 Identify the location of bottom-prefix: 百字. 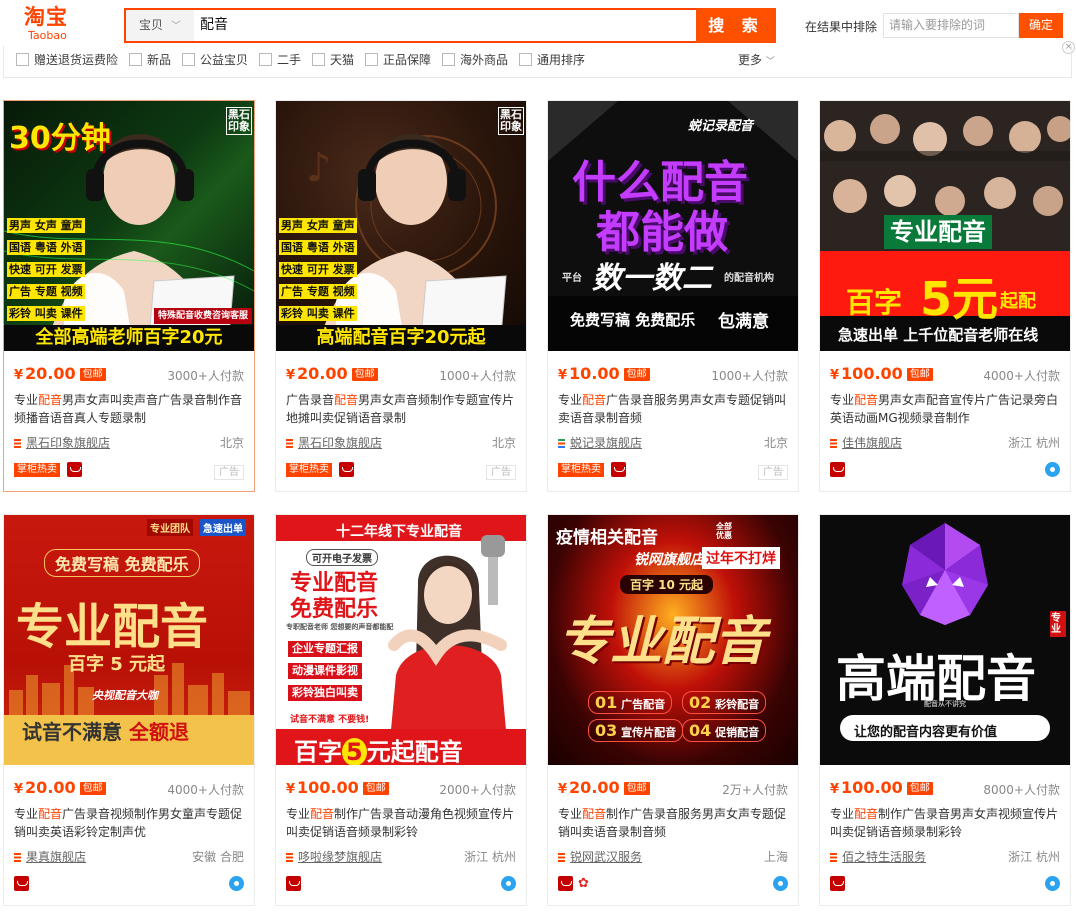
(318, 751).